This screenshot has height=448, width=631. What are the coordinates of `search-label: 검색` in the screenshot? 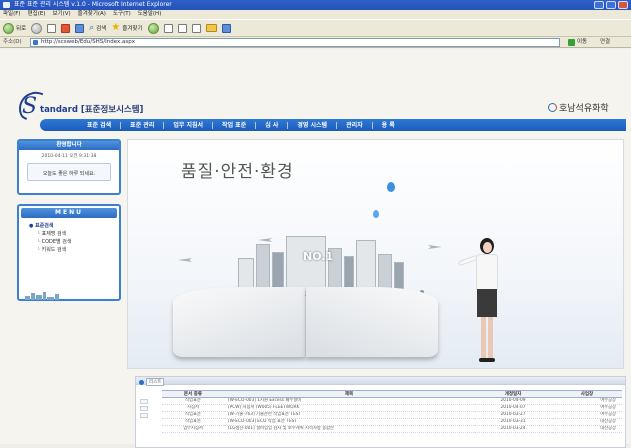 It's located at (101, 29).